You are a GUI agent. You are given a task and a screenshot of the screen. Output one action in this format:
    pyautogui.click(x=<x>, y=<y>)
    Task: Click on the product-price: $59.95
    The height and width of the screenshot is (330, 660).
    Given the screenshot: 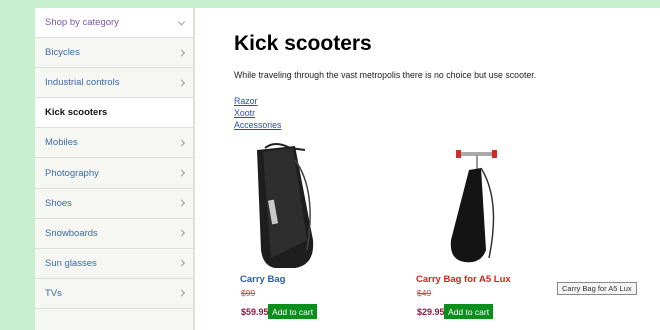 What is the action you would take?
    pyautogui.click(x=255, y=312)
    